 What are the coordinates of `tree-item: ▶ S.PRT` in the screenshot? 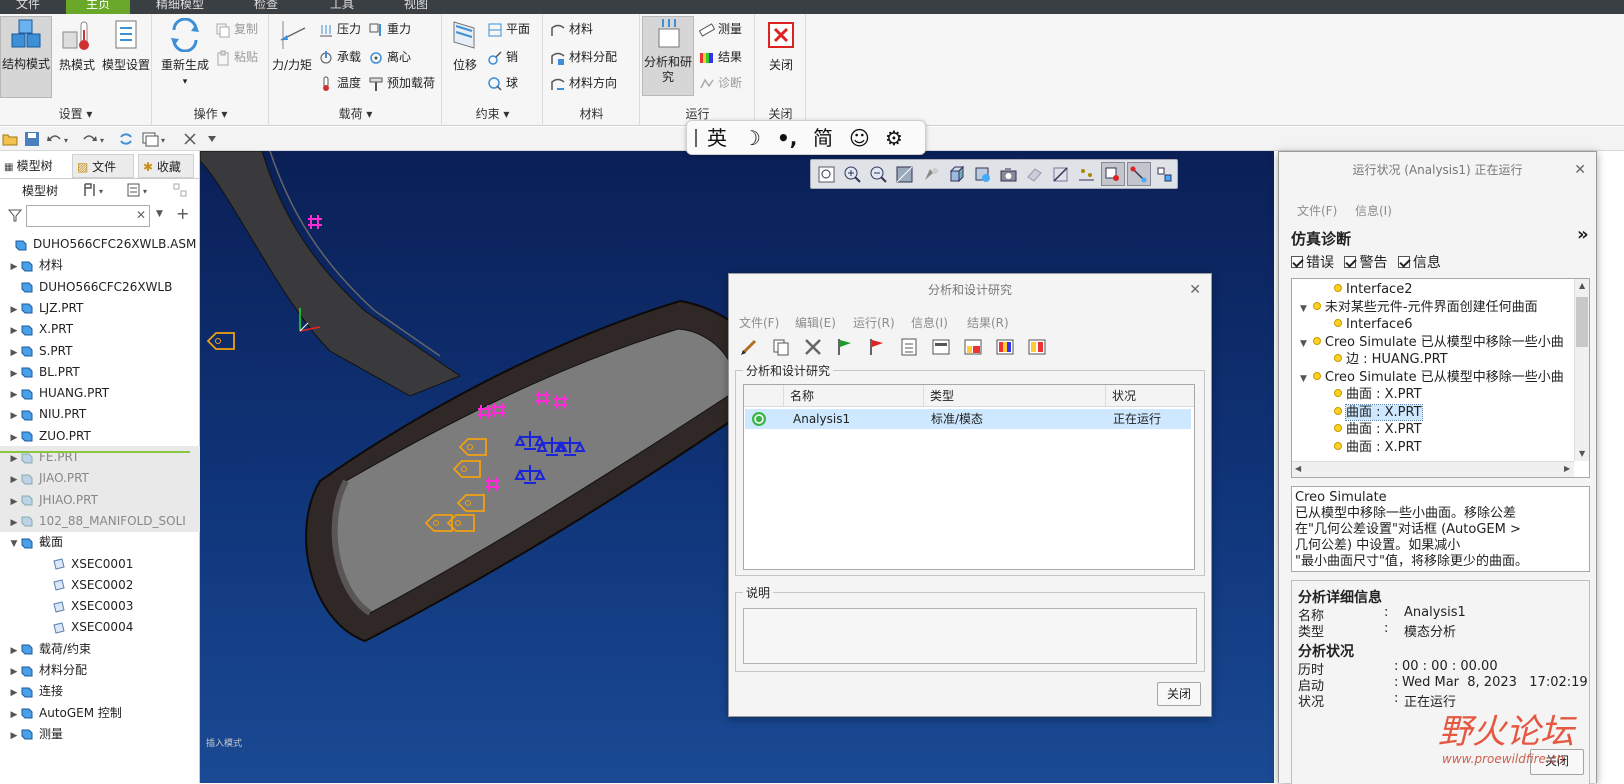 It's located at (100, 351).